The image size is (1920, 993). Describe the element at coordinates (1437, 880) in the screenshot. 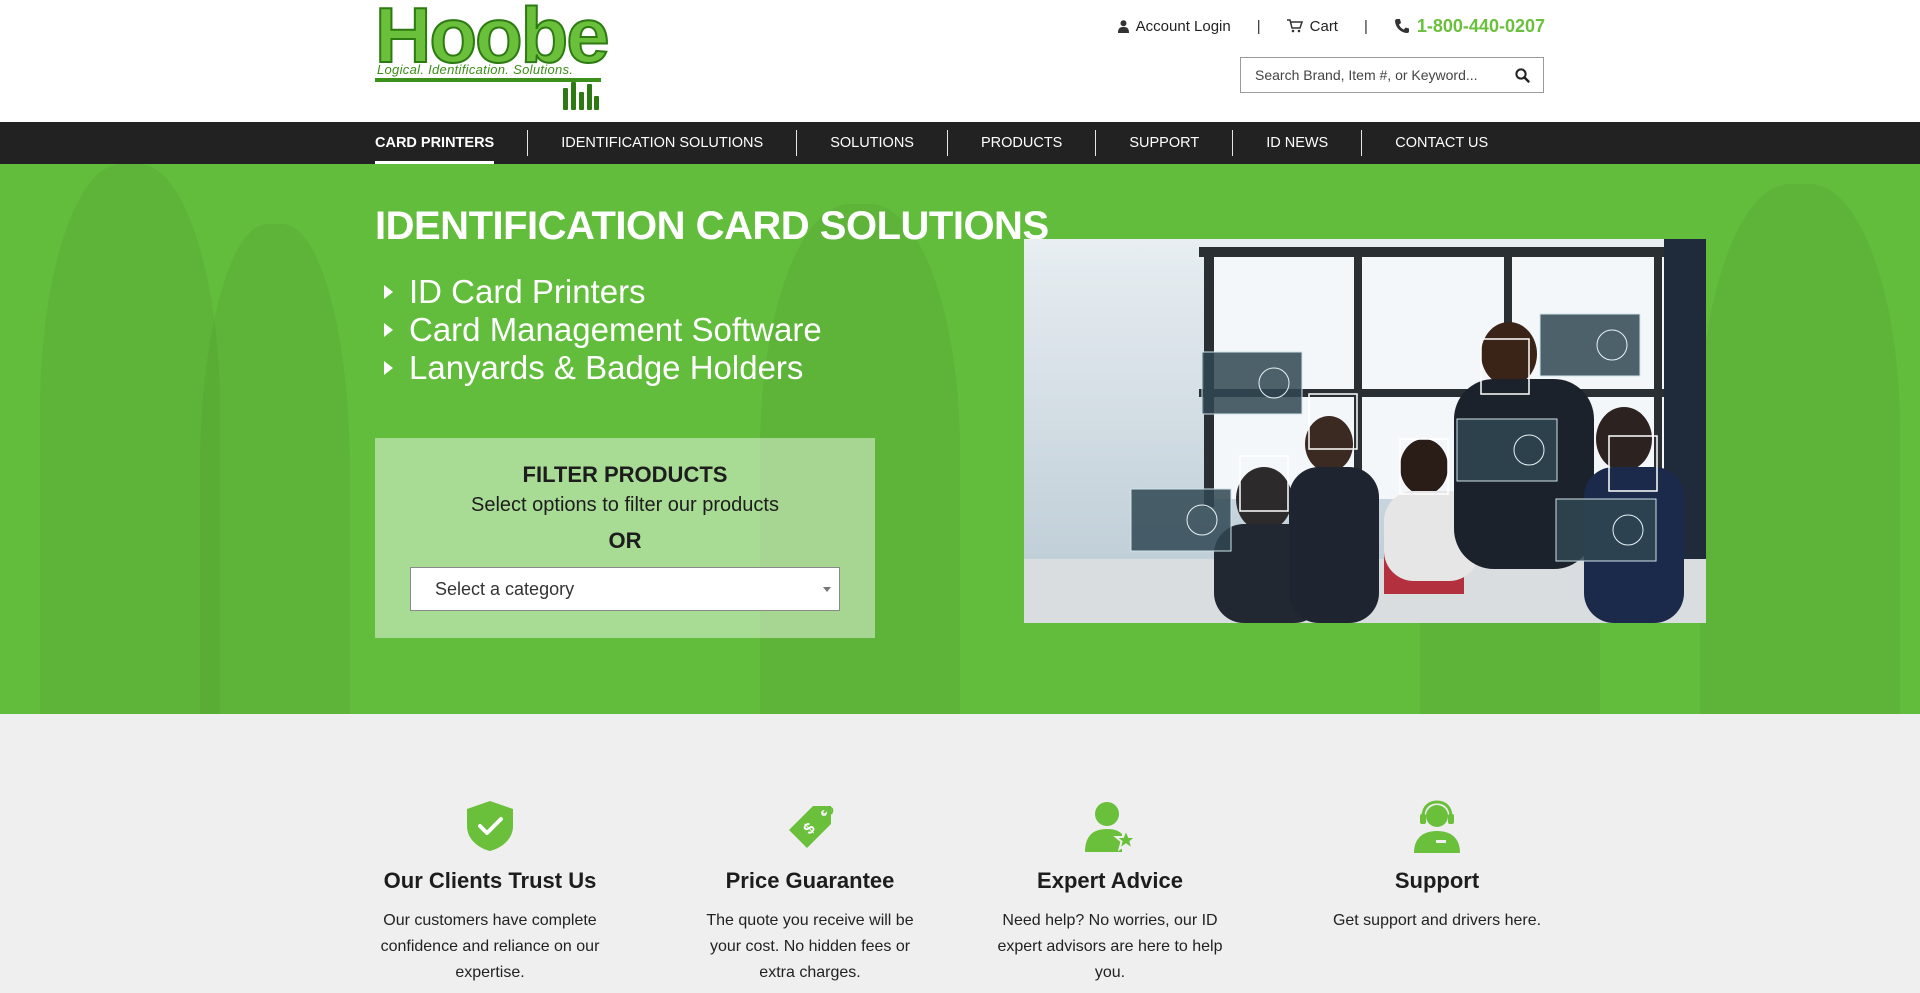

I see `feature-title: Support` at that location.